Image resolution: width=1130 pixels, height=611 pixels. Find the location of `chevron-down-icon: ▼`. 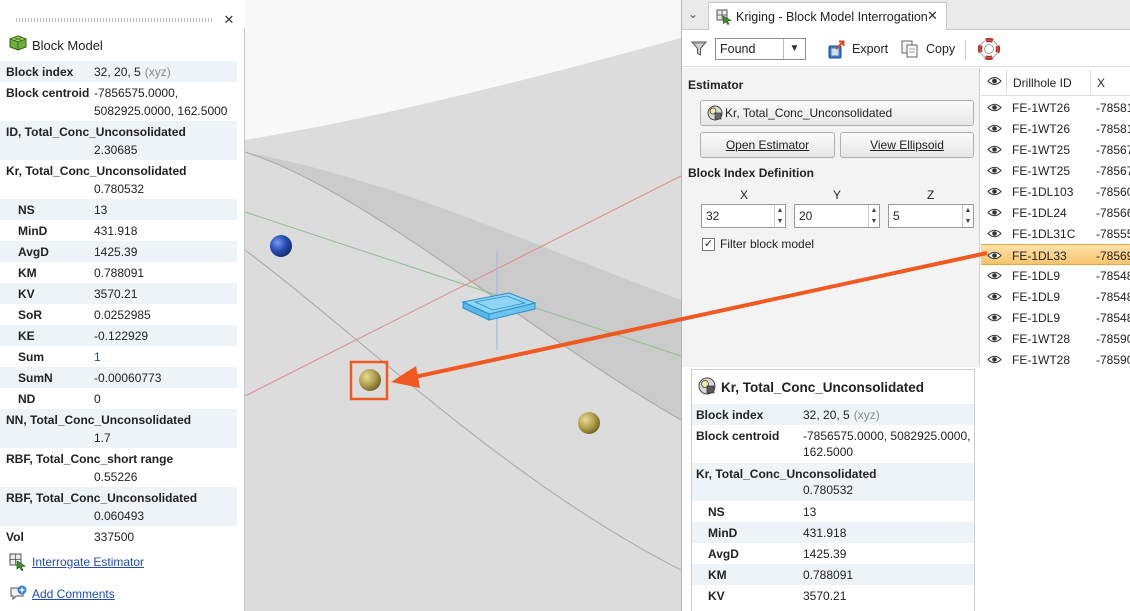

chevron-down-icon: ▼ is located at coordinates (794, 49).